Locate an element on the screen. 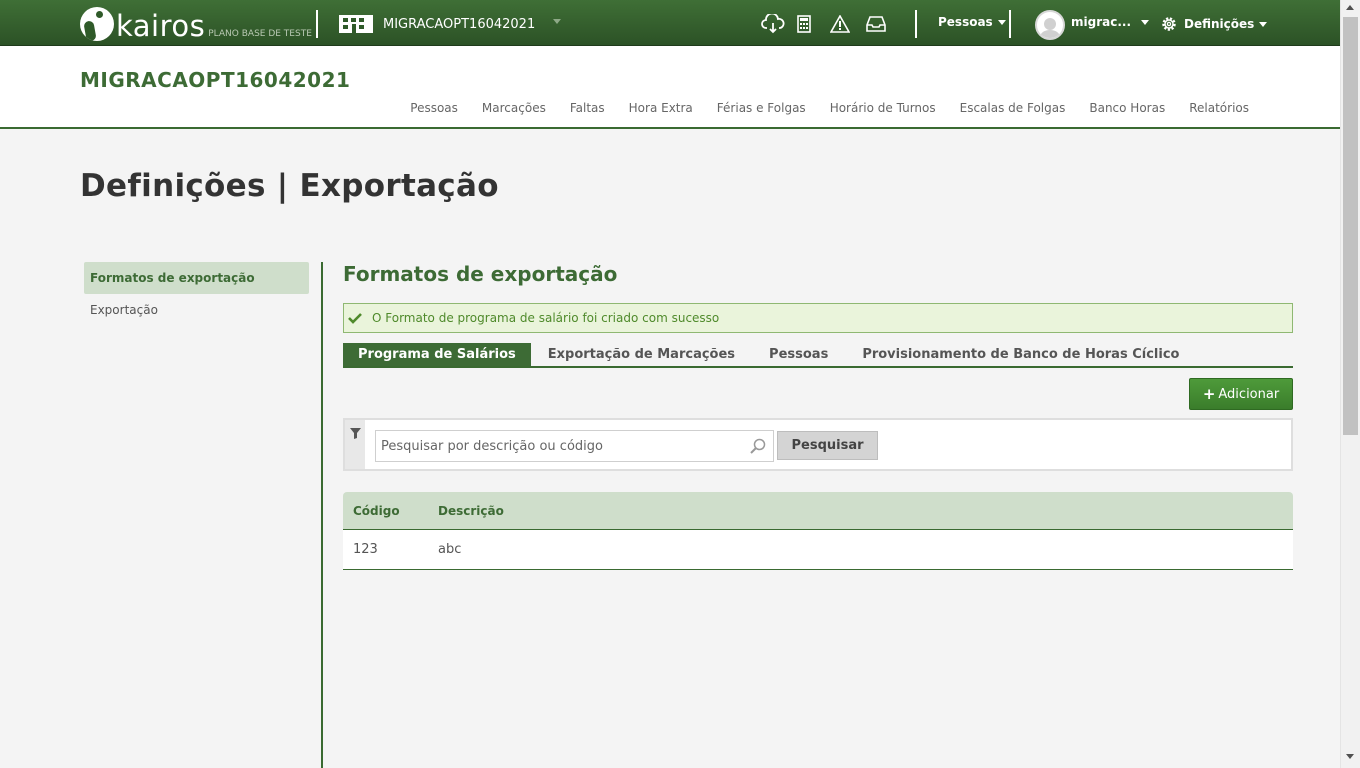 This screenshot has width=1360, height=768. sidebar-item-exportacao: Exportação is located at coordinates (196, 310).